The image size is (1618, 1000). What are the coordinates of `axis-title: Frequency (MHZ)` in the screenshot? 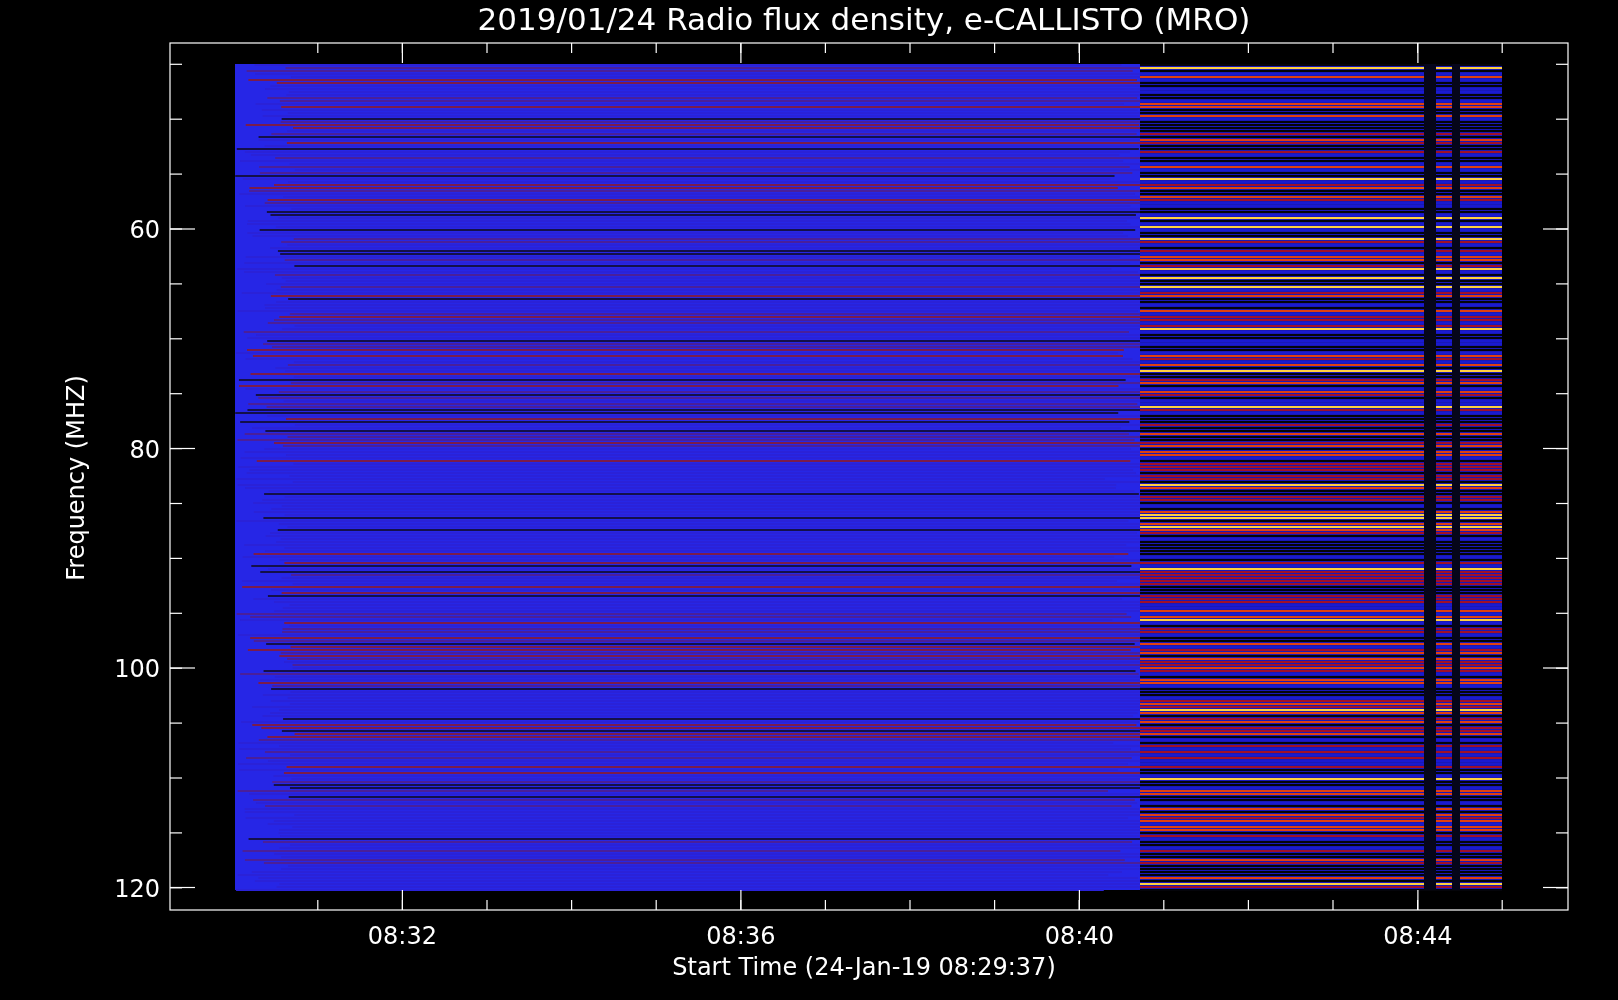 It's located at (76, 478).